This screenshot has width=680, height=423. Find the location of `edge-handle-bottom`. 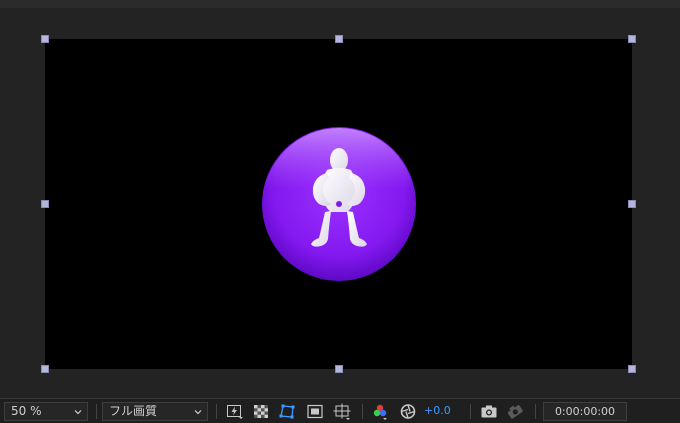

edge-handle-bottom is located at coordinates (339, 369).